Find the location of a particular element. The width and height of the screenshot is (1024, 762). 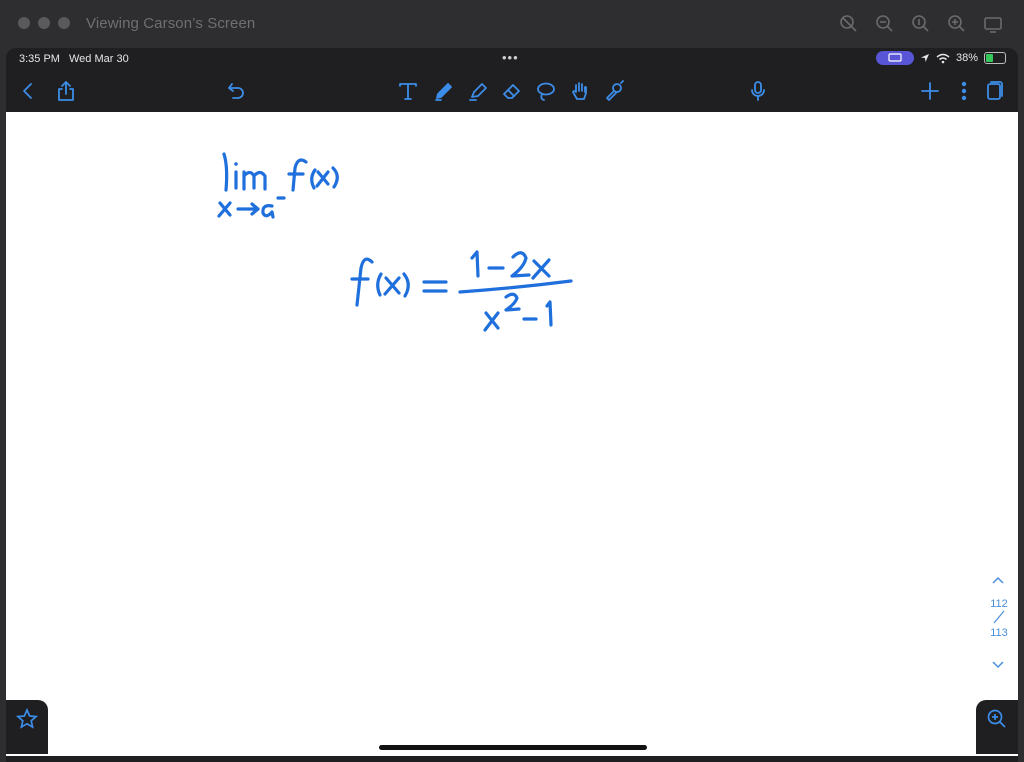

eraser-icon is located at coordinates (512, 91).